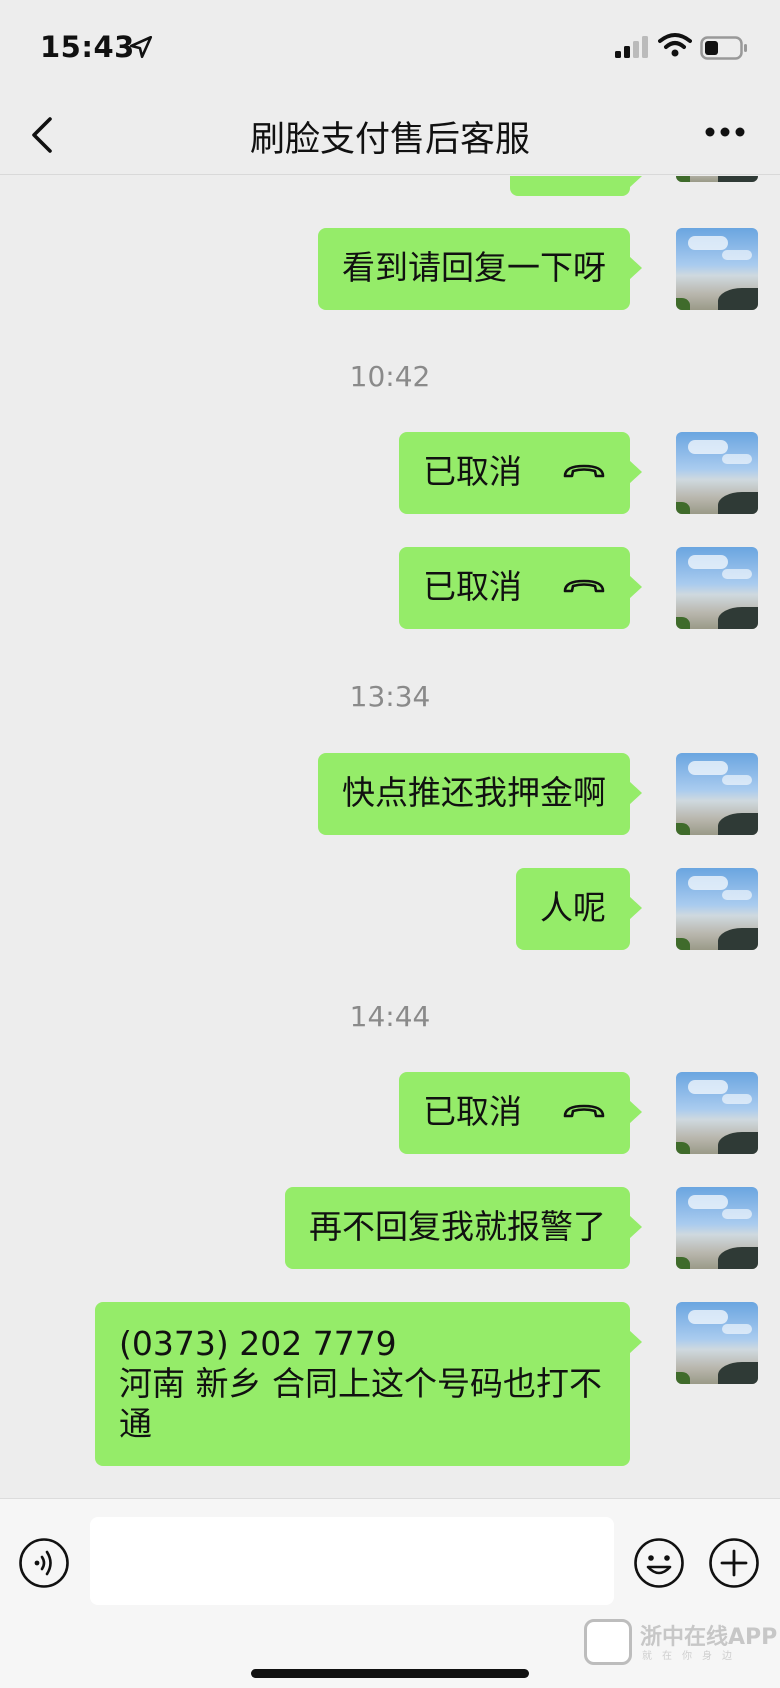  Describe the element at coordinates (390, 1016) in the screenshot. I see `timestamp: 14:44` at that location.